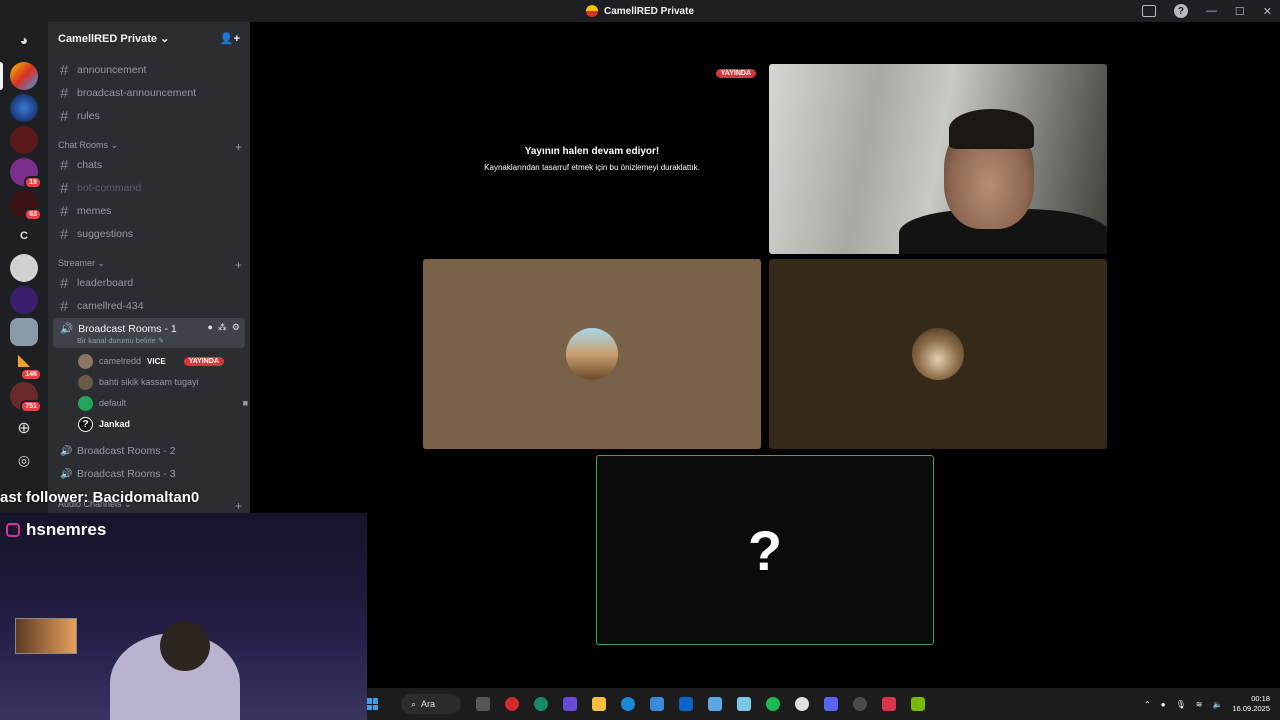  What do you see at coordinates (150, 165) in the screenshot?
I see `channel-chats: # chats` at bounding box center [150, 165].